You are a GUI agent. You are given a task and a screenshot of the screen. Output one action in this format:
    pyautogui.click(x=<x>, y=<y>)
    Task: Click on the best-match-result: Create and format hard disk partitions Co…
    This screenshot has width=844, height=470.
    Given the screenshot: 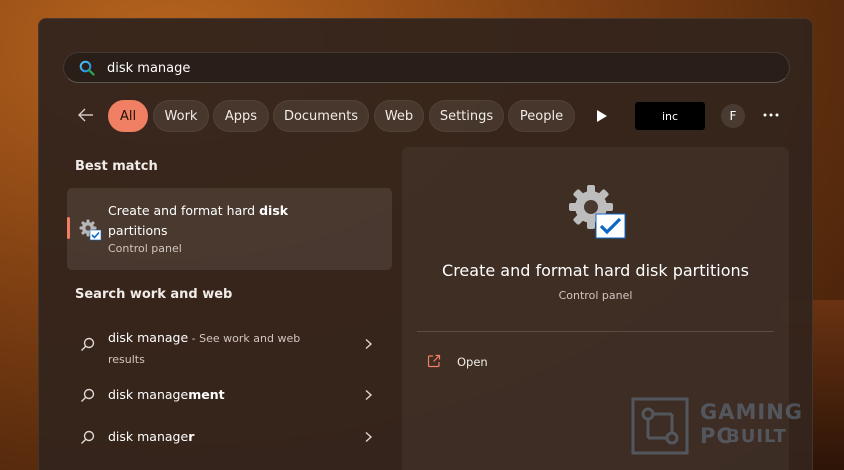 What is the action you would take?
    pyautogui.click(x=229, y=229)
    